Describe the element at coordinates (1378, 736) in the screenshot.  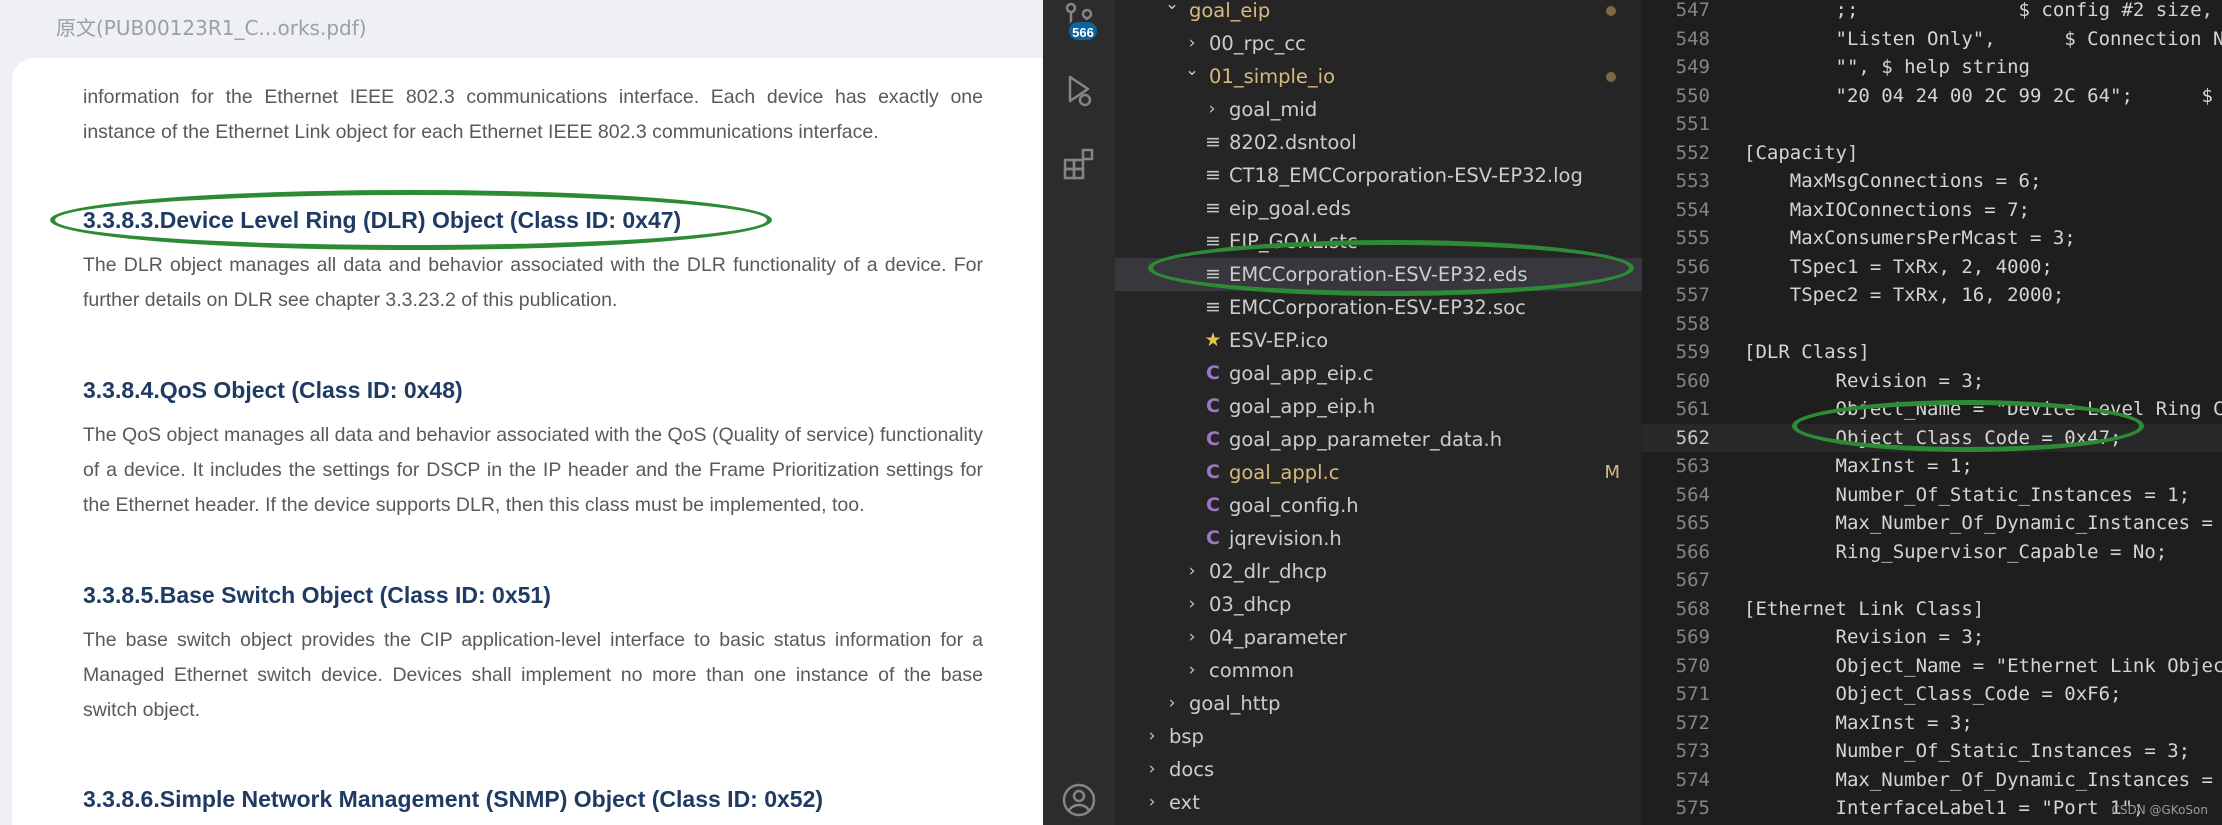
I see `explorer-item: › bsp` at that location.